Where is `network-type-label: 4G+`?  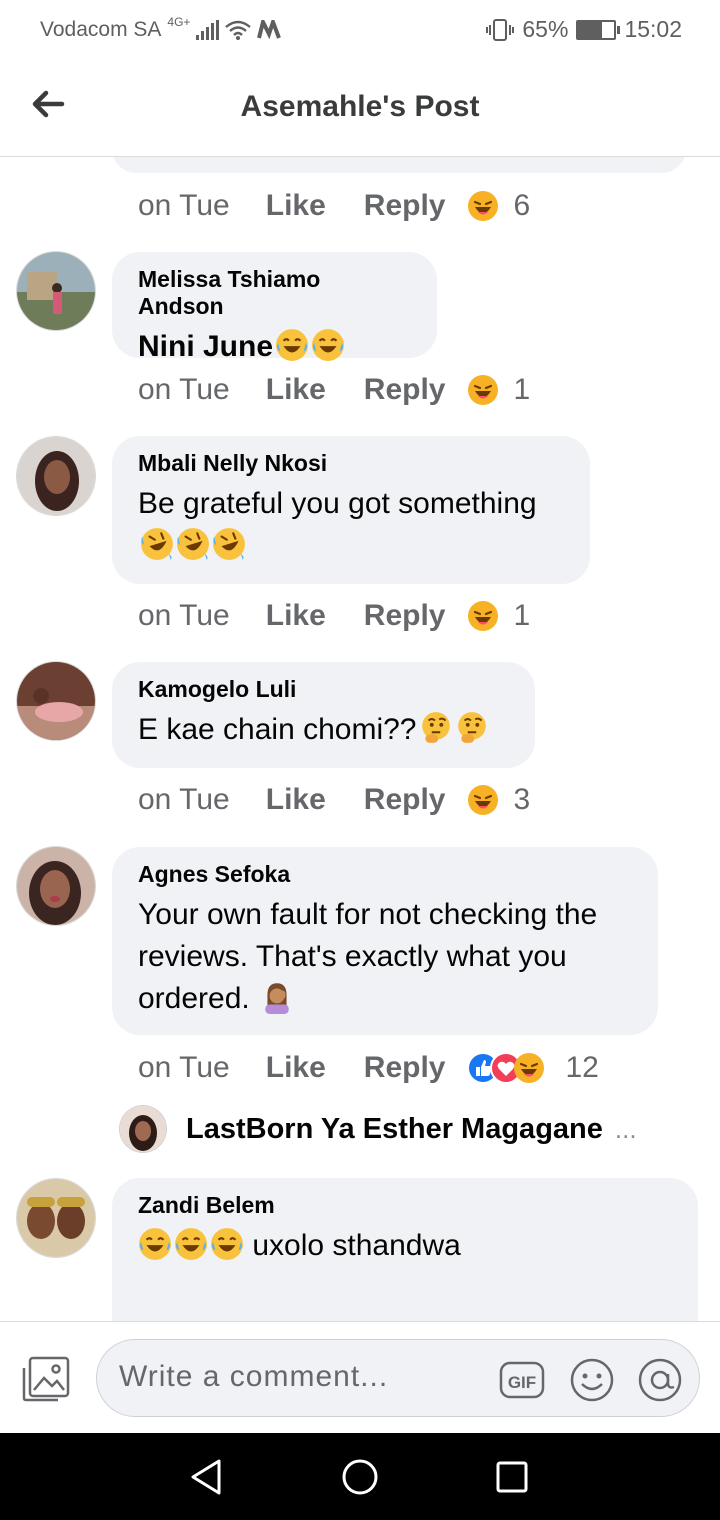 network-type-label: 4G+ is located at coordinates (179, 22).